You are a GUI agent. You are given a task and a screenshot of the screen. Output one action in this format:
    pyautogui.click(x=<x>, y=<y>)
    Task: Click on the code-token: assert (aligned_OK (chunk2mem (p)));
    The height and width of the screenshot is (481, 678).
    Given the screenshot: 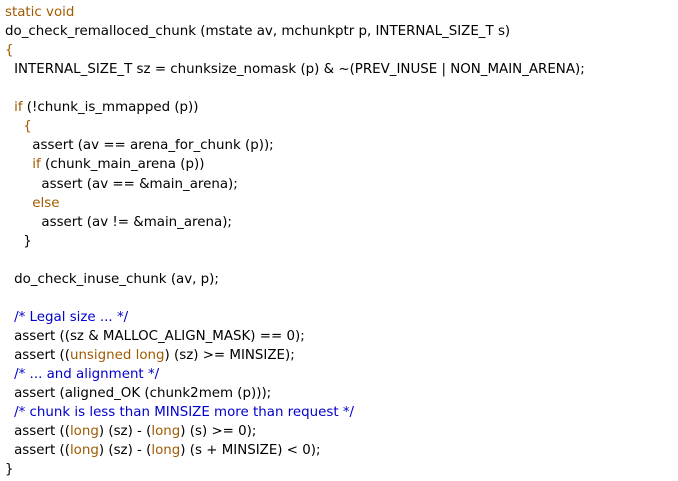 What is the action you would take?
    pyautogui.click(x=143, y=394)
    